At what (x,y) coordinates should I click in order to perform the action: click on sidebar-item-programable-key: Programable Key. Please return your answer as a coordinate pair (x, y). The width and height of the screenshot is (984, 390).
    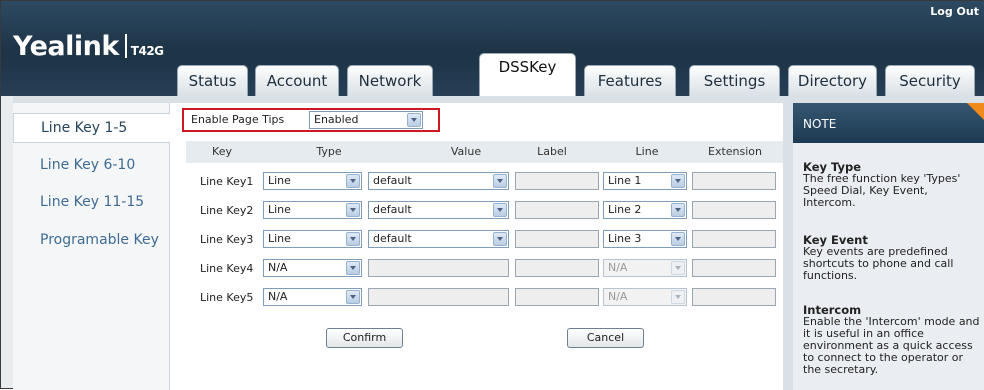
    Looking at the image, I should click on (91, 240).